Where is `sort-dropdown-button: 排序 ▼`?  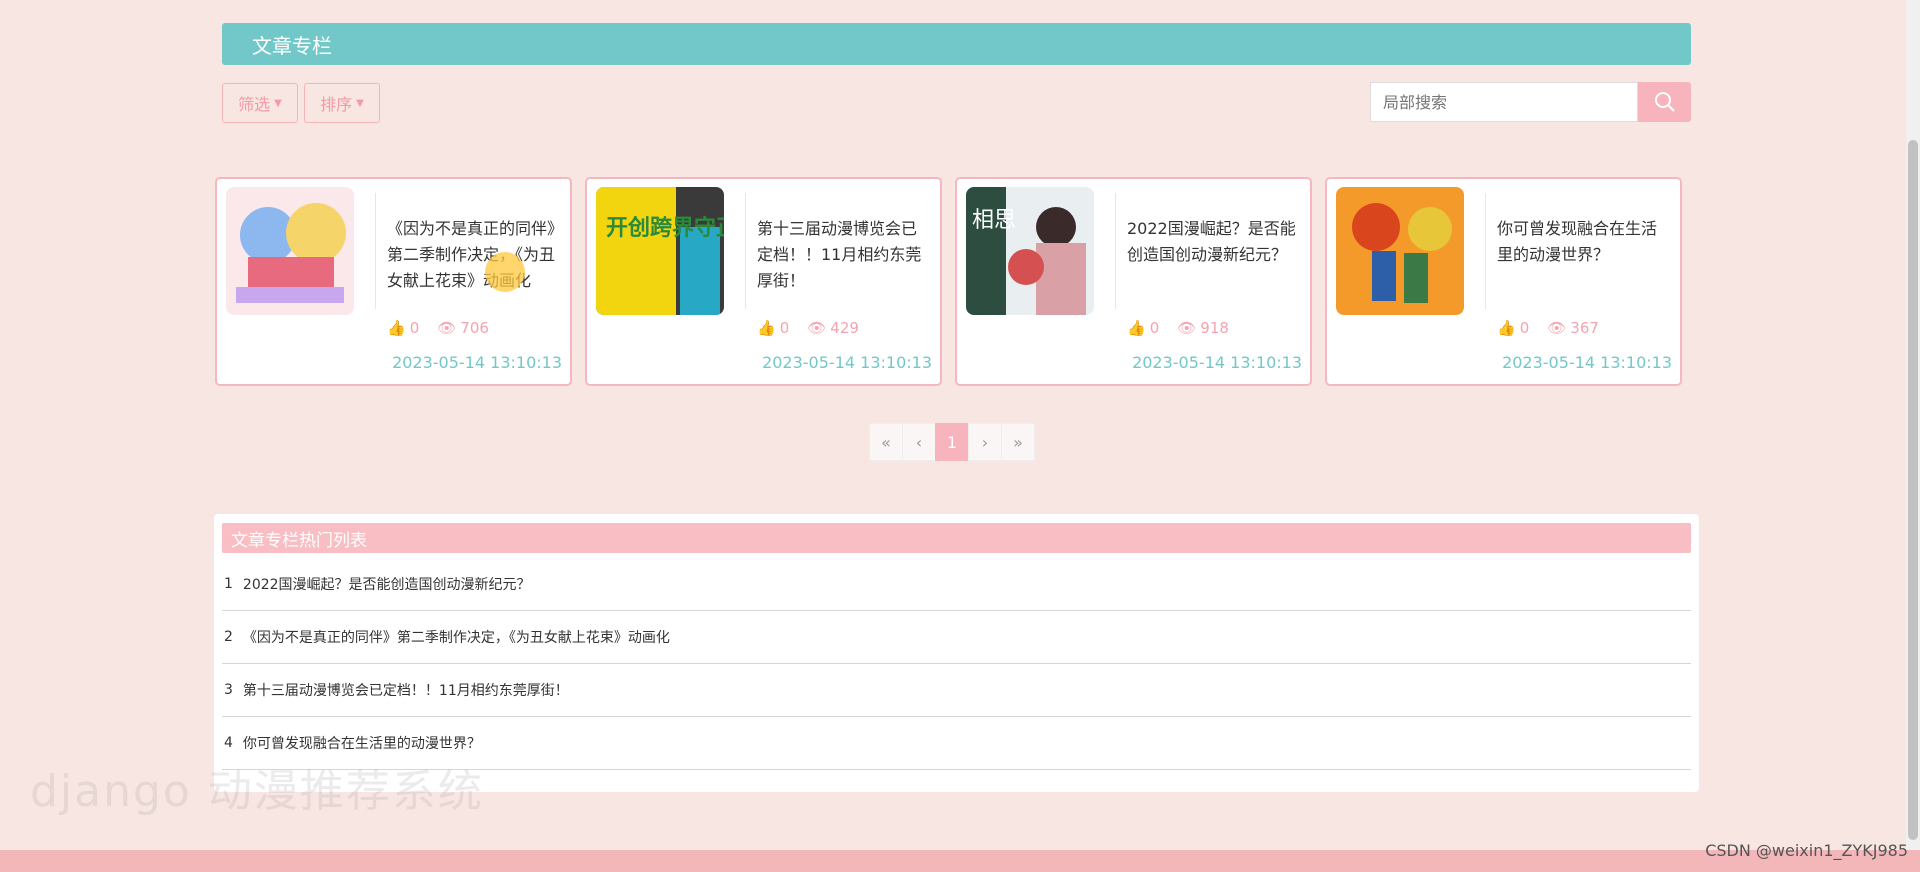 sort-dropdown-button: 排序 ▼ is located at coordinates (342, 103).